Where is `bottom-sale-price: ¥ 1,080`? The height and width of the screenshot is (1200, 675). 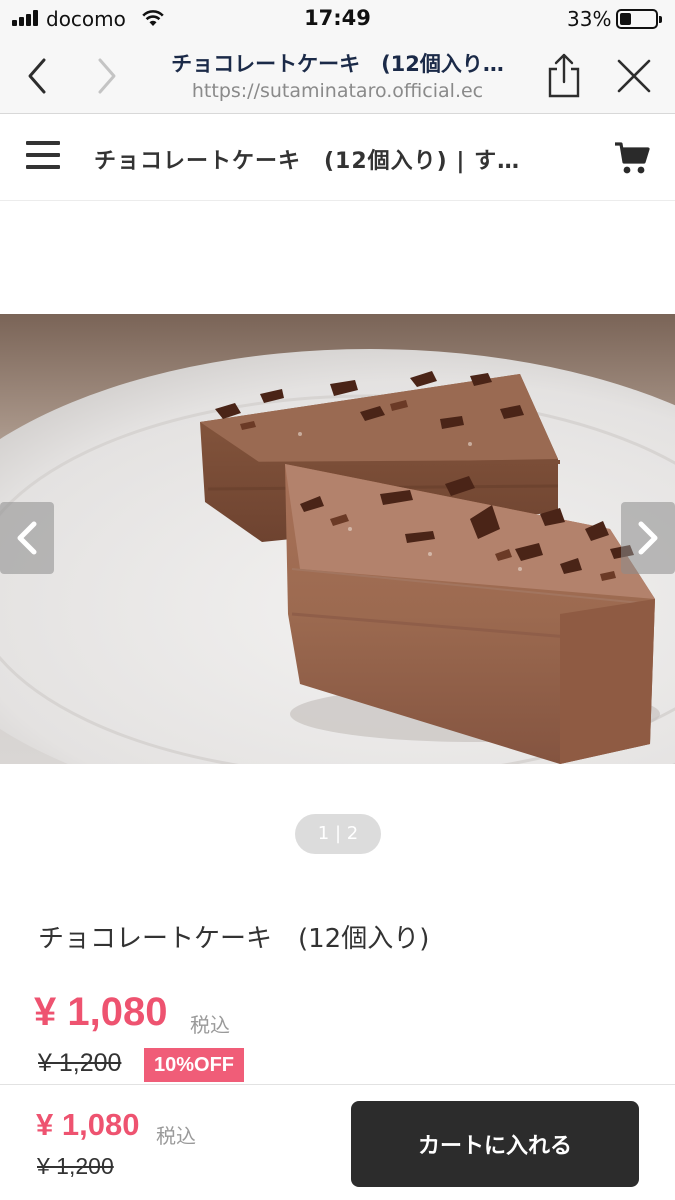
bottom-sale-price: ¥ 1,080 is located at coordinates (88, 1124).